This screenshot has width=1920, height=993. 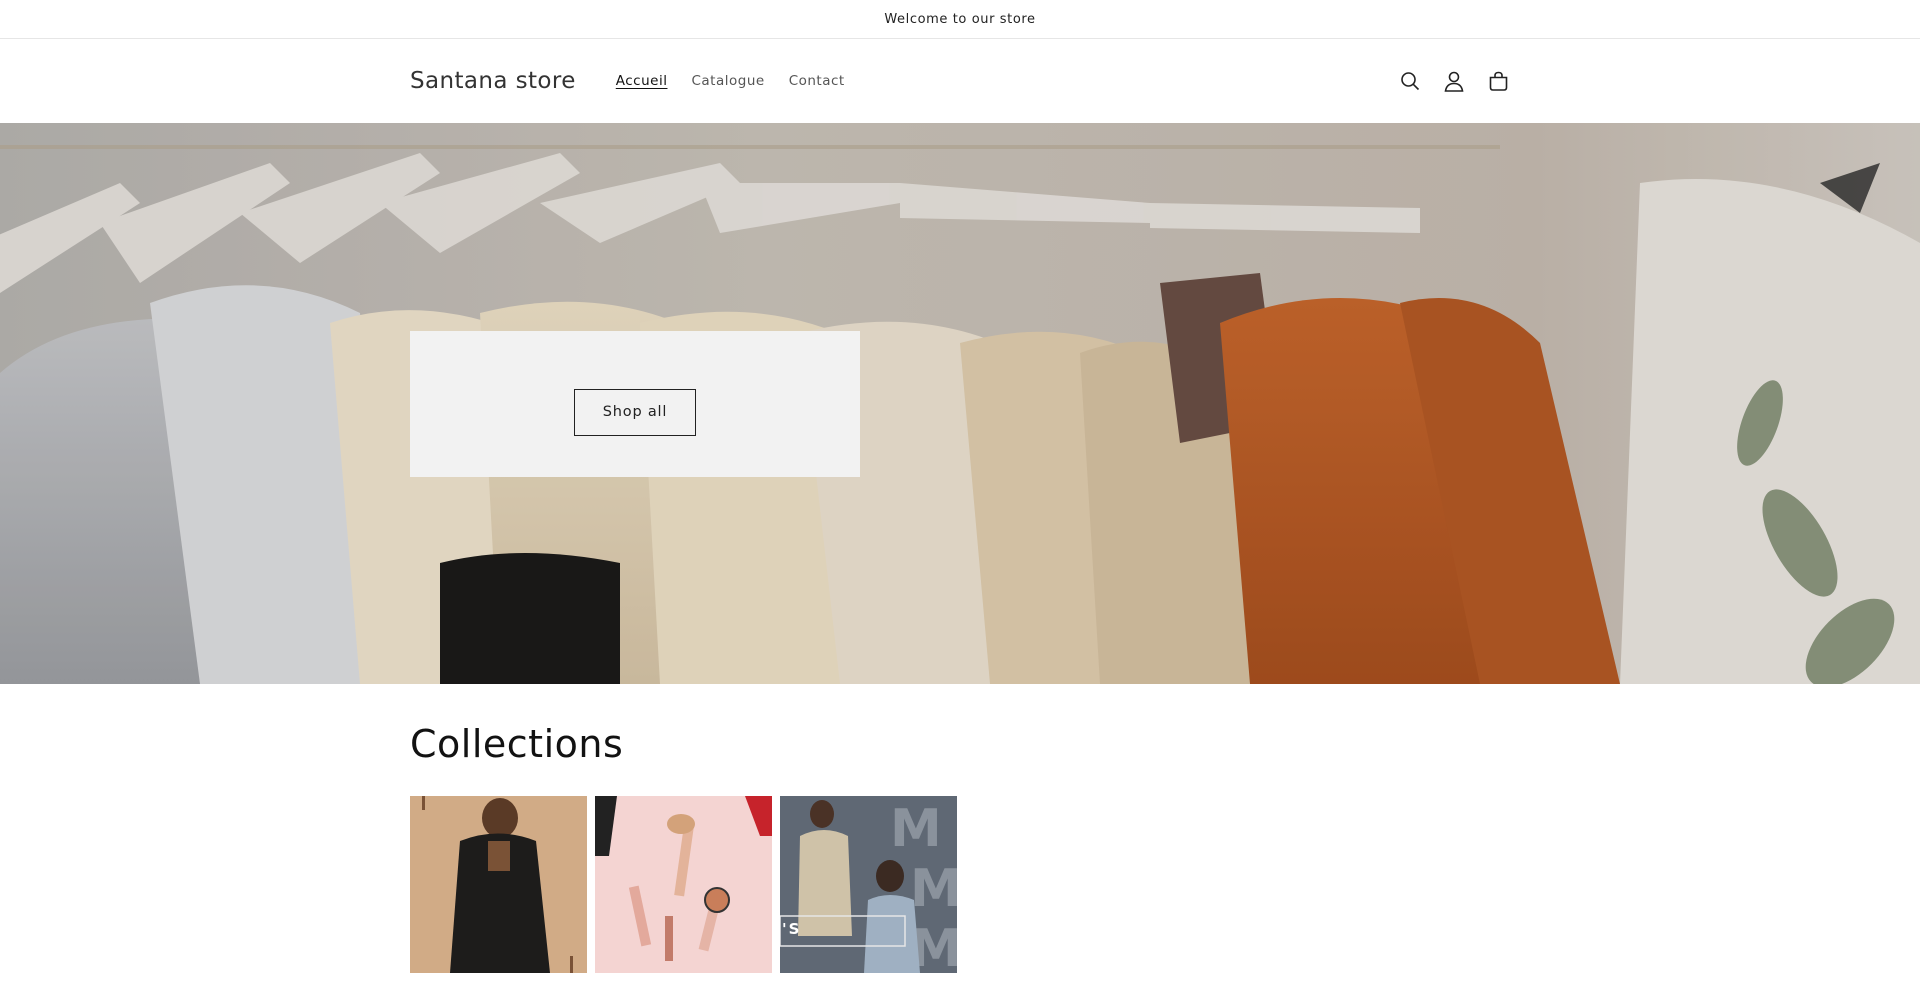 I want to click on collection-card-makeup, so click(x=683, y=884).